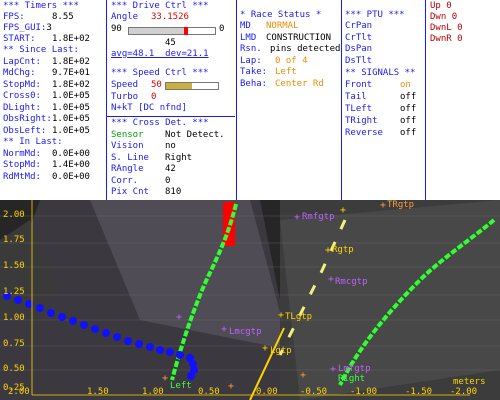 The image size is (500, 400). What do you see at coordinates (359, 49) in the screenshot?
I see `dspan-label: DsPan` at bounding box center [359, 49].